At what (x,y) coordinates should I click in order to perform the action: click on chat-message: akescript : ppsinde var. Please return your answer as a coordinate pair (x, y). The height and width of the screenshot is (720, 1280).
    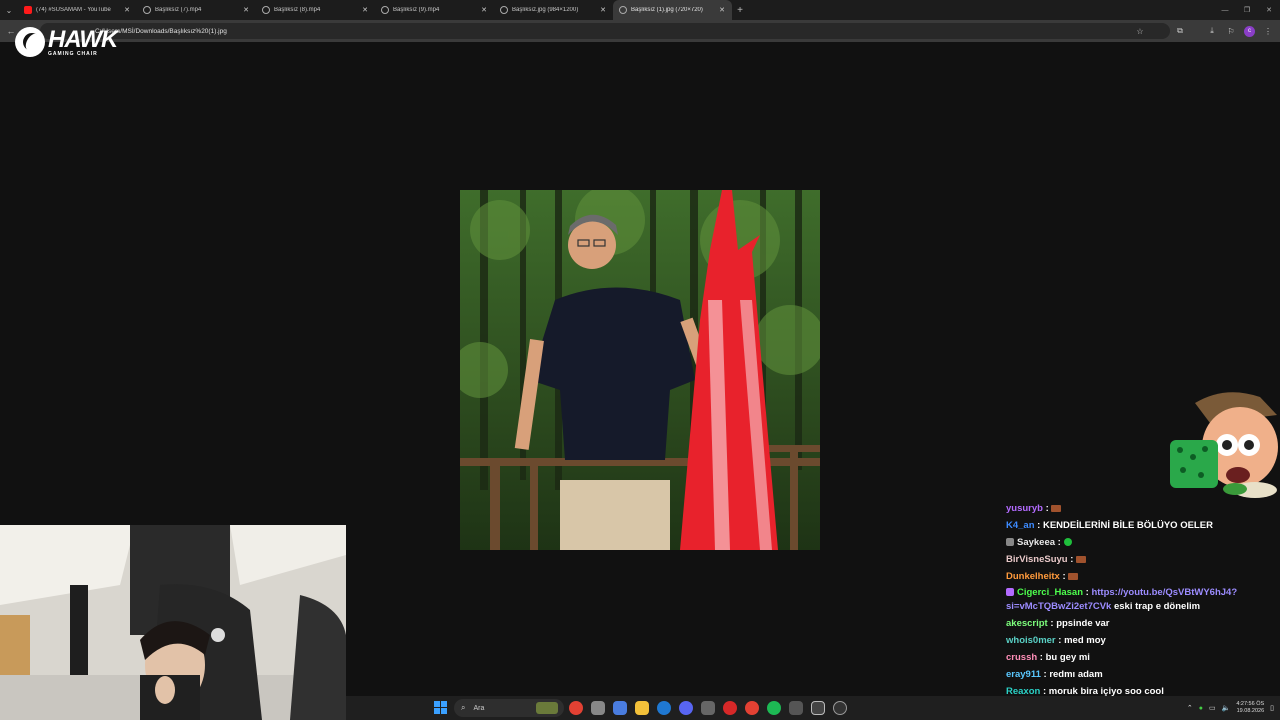
    Looking at the image, I should click on (1143, 623).